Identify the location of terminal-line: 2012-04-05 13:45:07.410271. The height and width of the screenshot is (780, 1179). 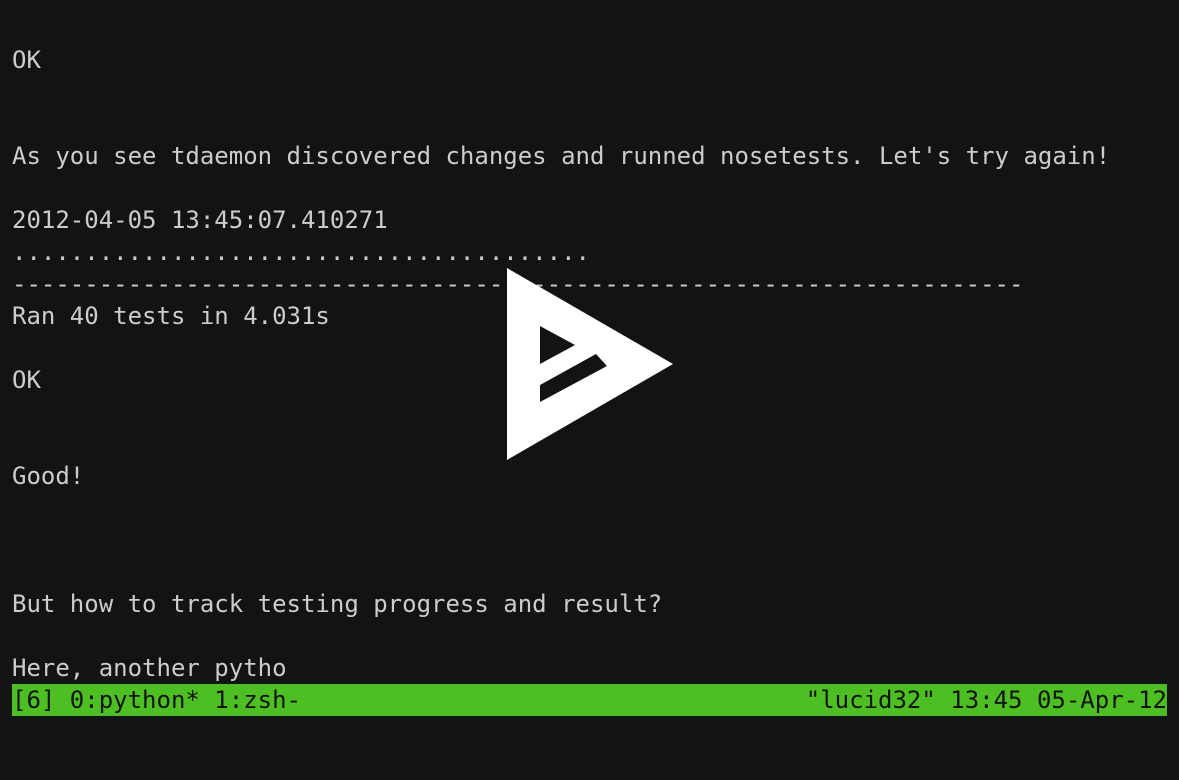
(200, 220).